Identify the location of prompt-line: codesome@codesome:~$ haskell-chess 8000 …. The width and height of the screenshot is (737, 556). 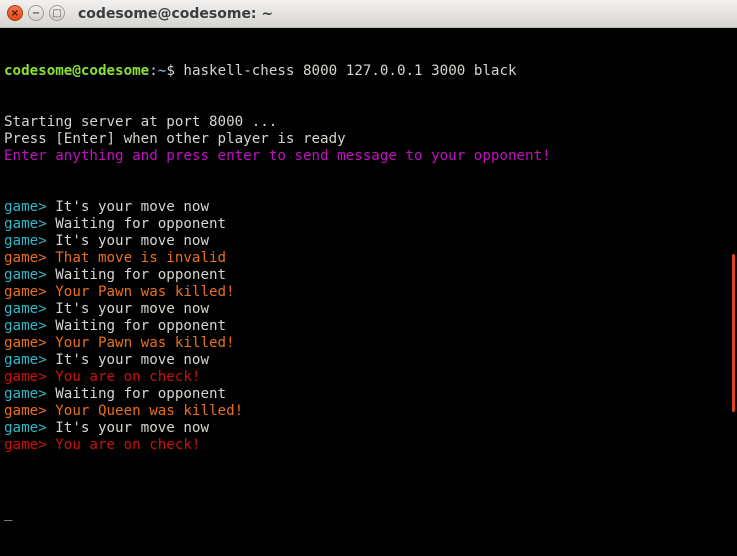
(365, 71).